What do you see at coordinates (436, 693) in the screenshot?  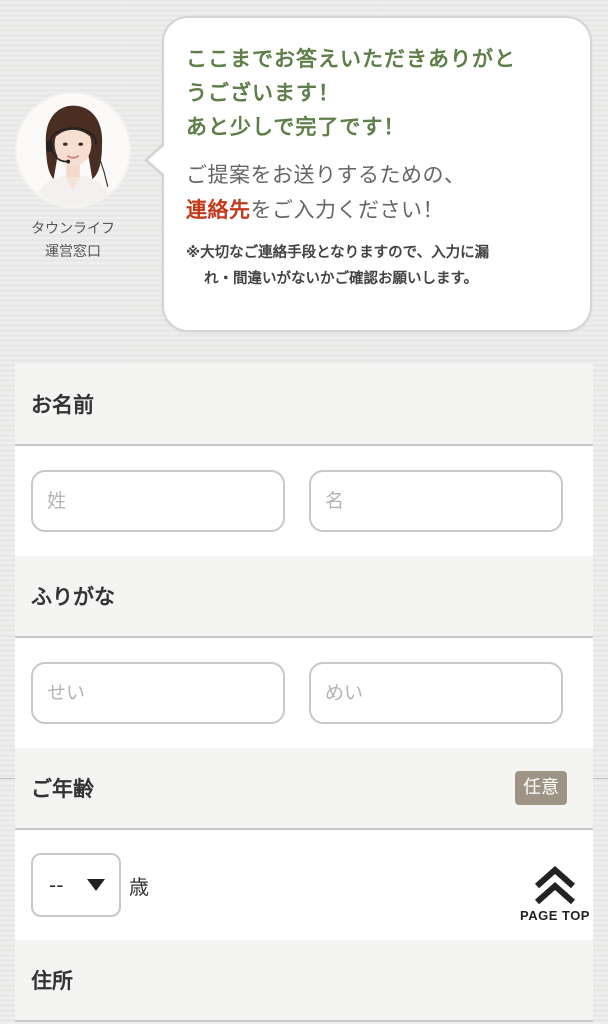 I see `first-name-kana-input` at bounding box center [436, 693].